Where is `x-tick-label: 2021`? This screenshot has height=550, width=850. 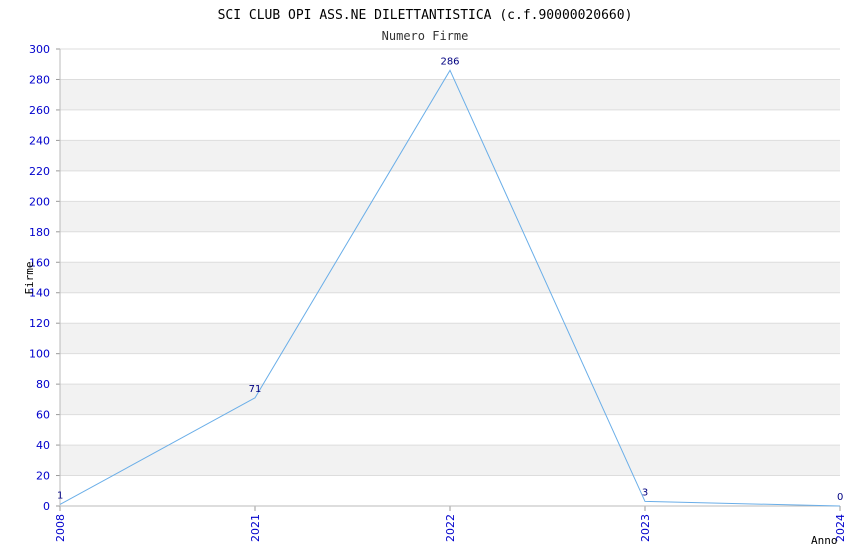
x-tick-label: 2021 is located at coordinates (255, 528).